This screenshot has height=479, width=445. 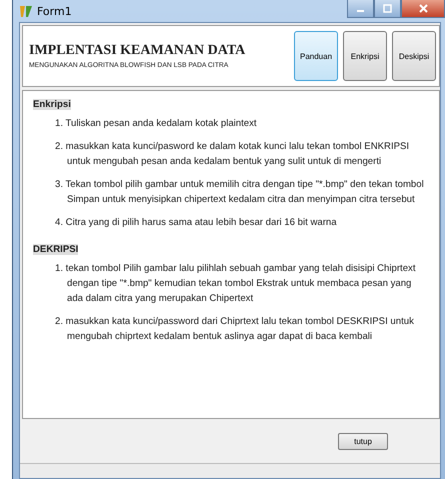 What do you see at coordinates (26, 11) in the screenshot?
I see `app-icon` at bounding box center [26, 11].